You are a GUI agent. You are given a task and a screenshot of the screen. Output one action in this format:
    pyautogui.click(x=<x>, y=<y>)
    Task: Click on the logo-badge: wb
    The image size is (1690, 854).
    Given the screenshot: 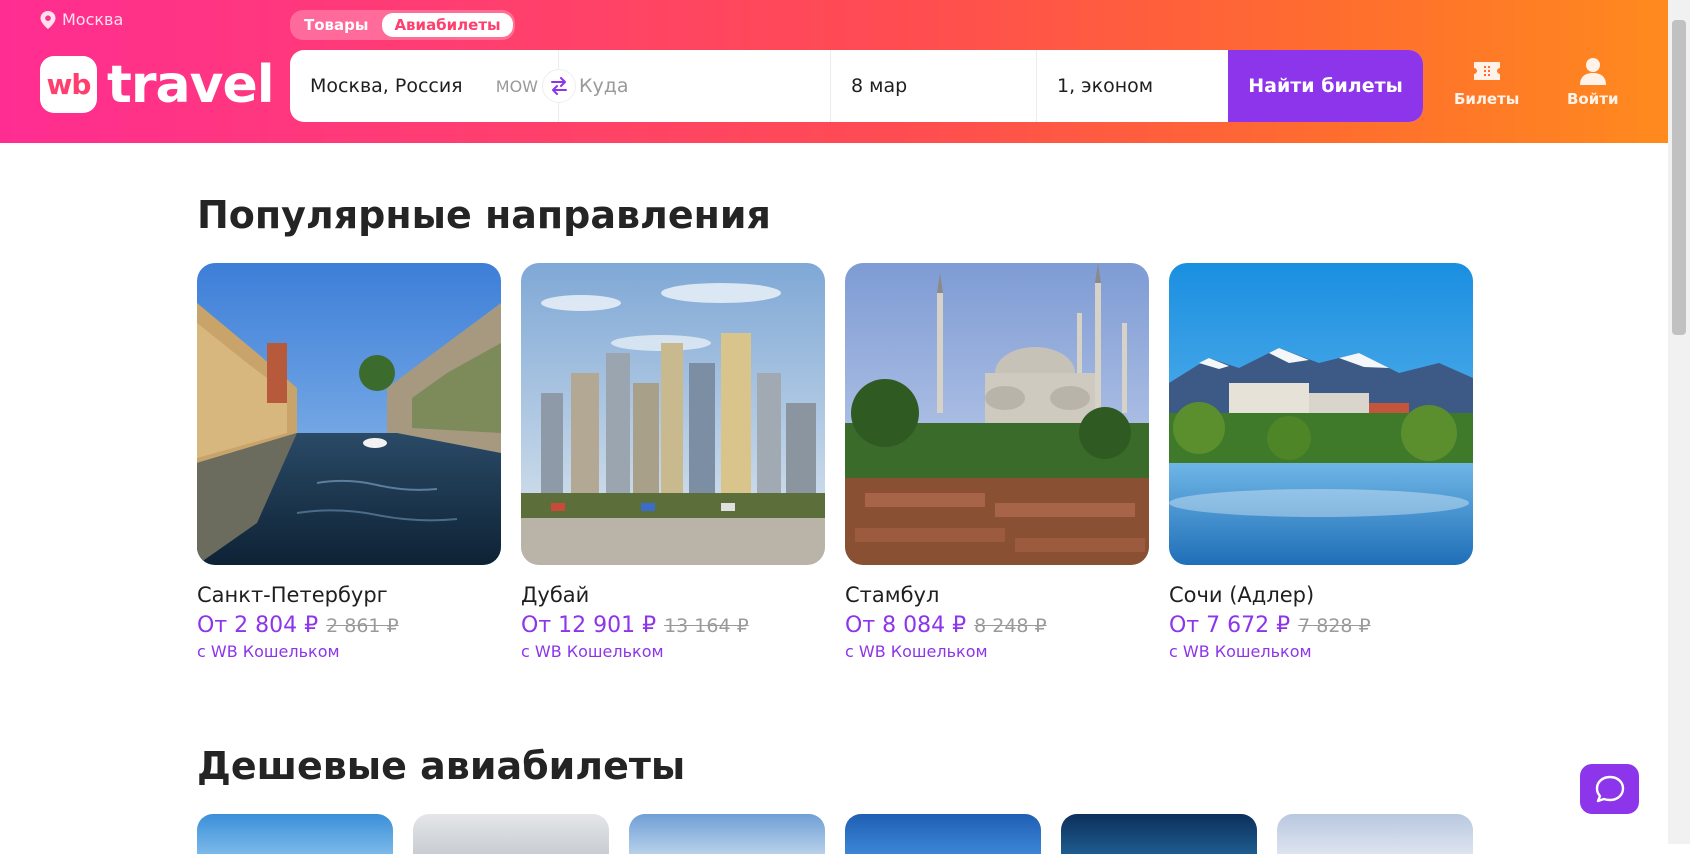 What is the action you would take?
    pyautogui.click(x=68, y=84)
    